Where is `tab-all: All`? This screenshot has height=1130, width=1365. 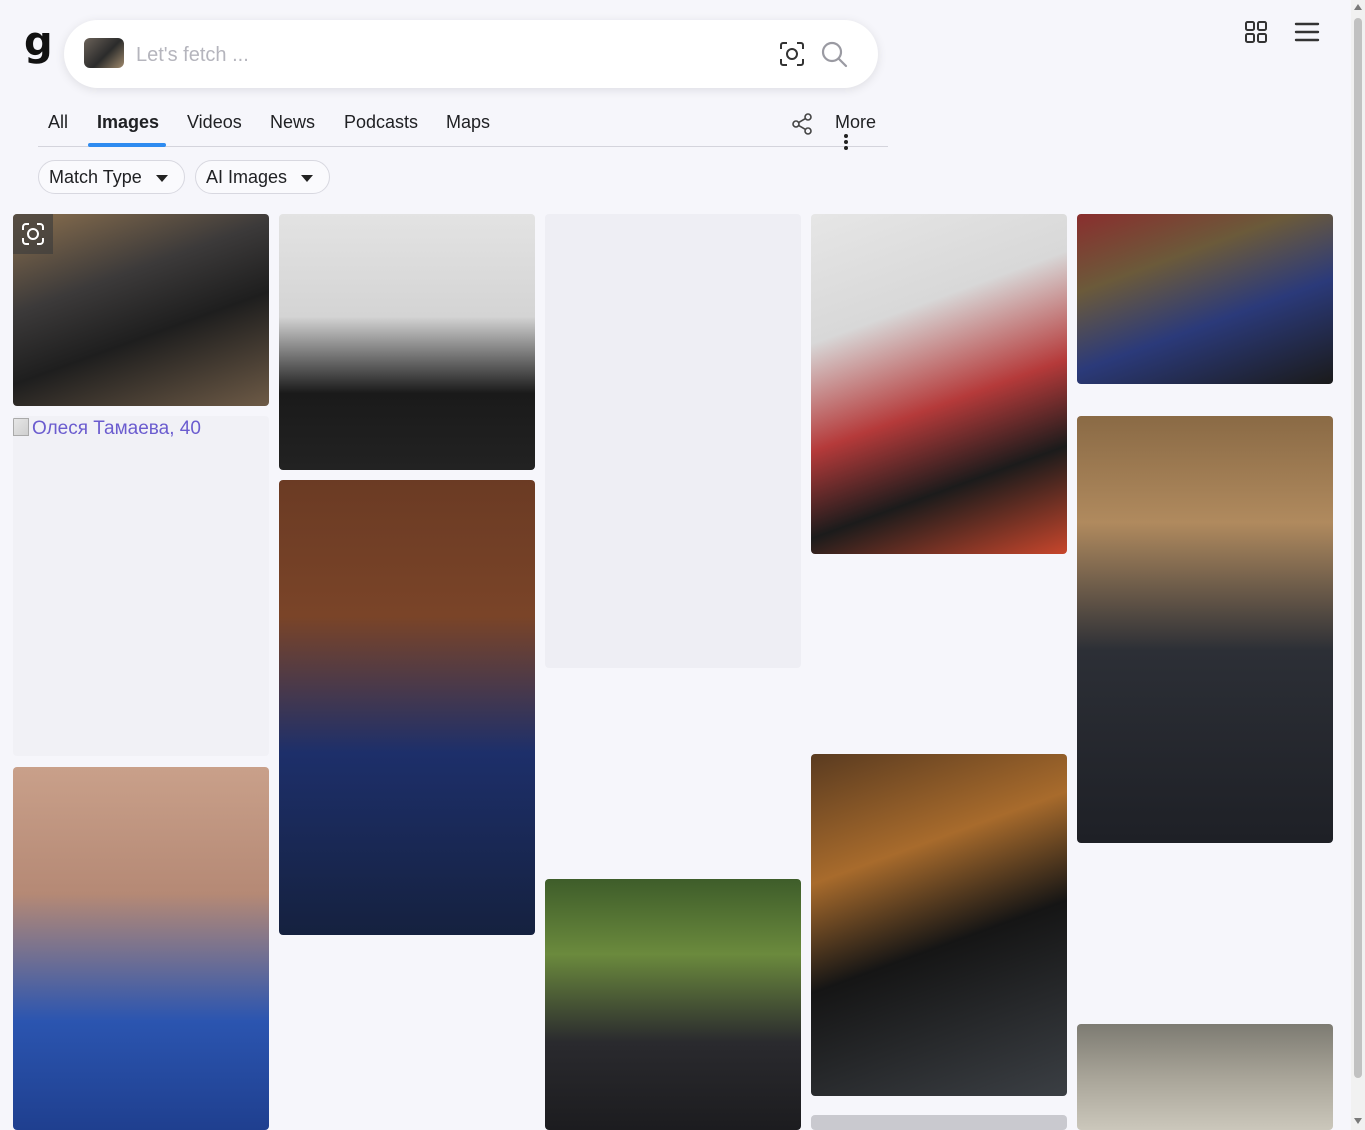 tab-all: All is located at coordinates (58, 129).